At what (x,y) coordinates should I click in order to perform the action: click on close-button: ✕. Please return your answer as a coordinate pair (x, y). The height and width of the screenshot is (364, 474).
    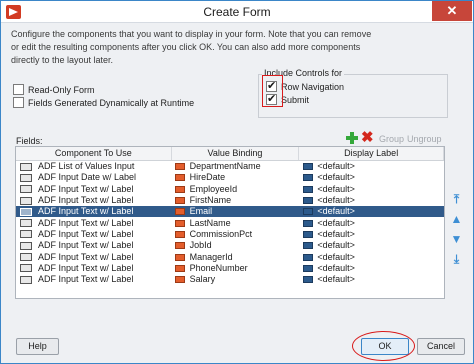
    Looking at the image, I should click on (452, 11).